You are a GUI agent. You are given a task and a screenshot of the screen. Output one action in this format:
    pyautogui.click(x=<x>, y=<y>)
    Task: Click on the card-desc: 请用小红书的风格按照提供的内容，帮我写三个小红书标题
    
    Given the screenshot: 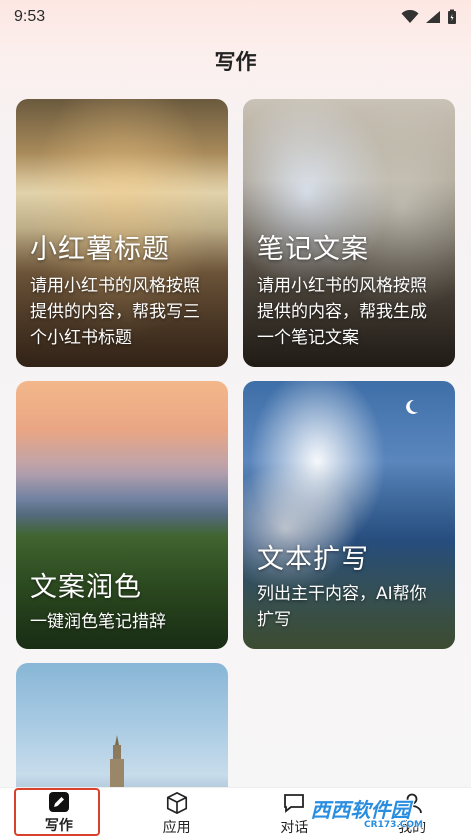 What is the action you would take?
    pyautogui.click(x=115, y=312)
    